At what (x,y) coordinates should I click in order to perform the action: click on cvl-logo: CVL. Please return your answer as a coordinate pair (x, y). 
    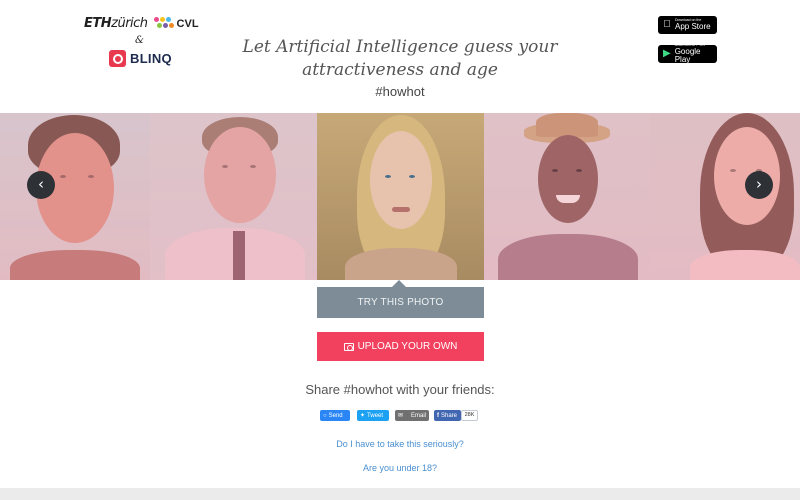
    Looking at the image, I should click on (176, 23).